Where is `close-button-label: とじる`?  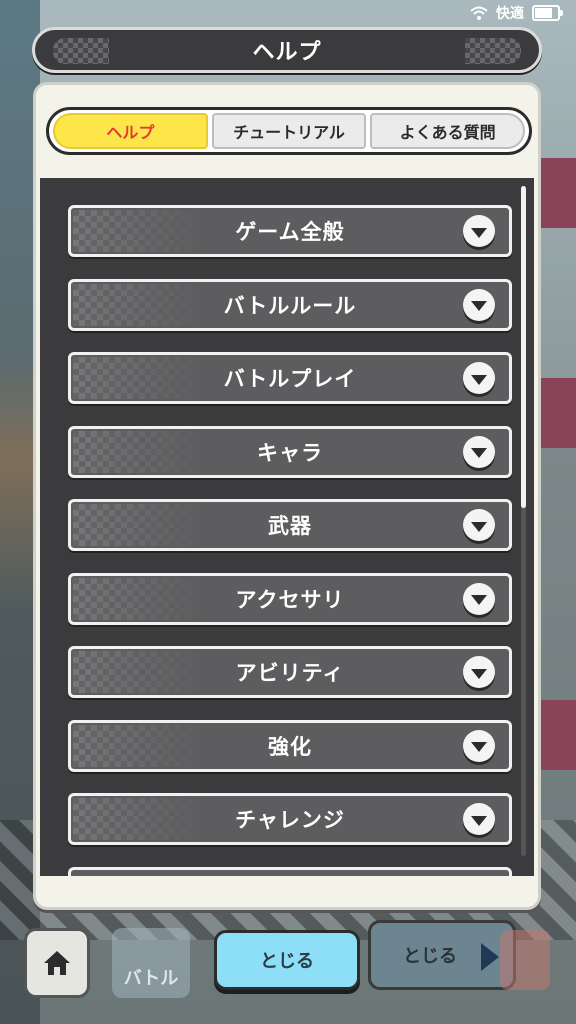 close-button-label: とじる is located at coordinates (287, 961).